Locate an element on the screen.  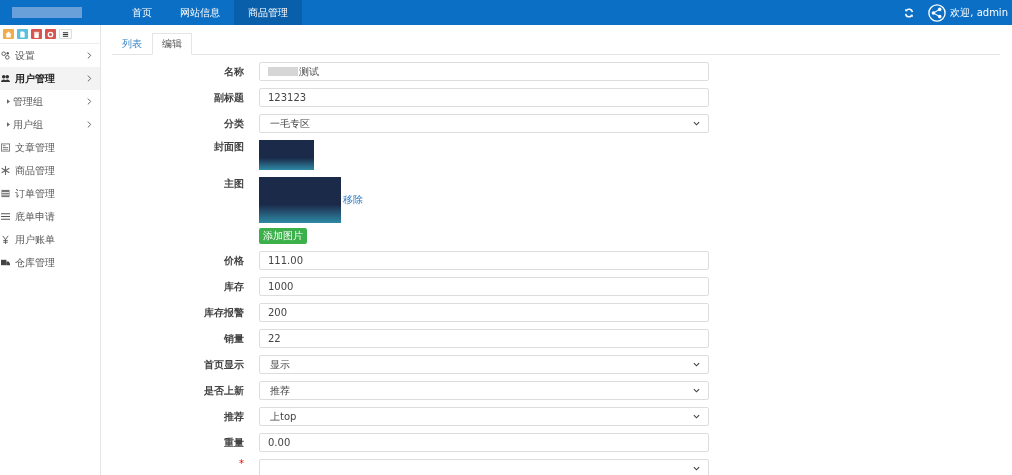
field-label: 销量 is located at coordinates (234, 338).